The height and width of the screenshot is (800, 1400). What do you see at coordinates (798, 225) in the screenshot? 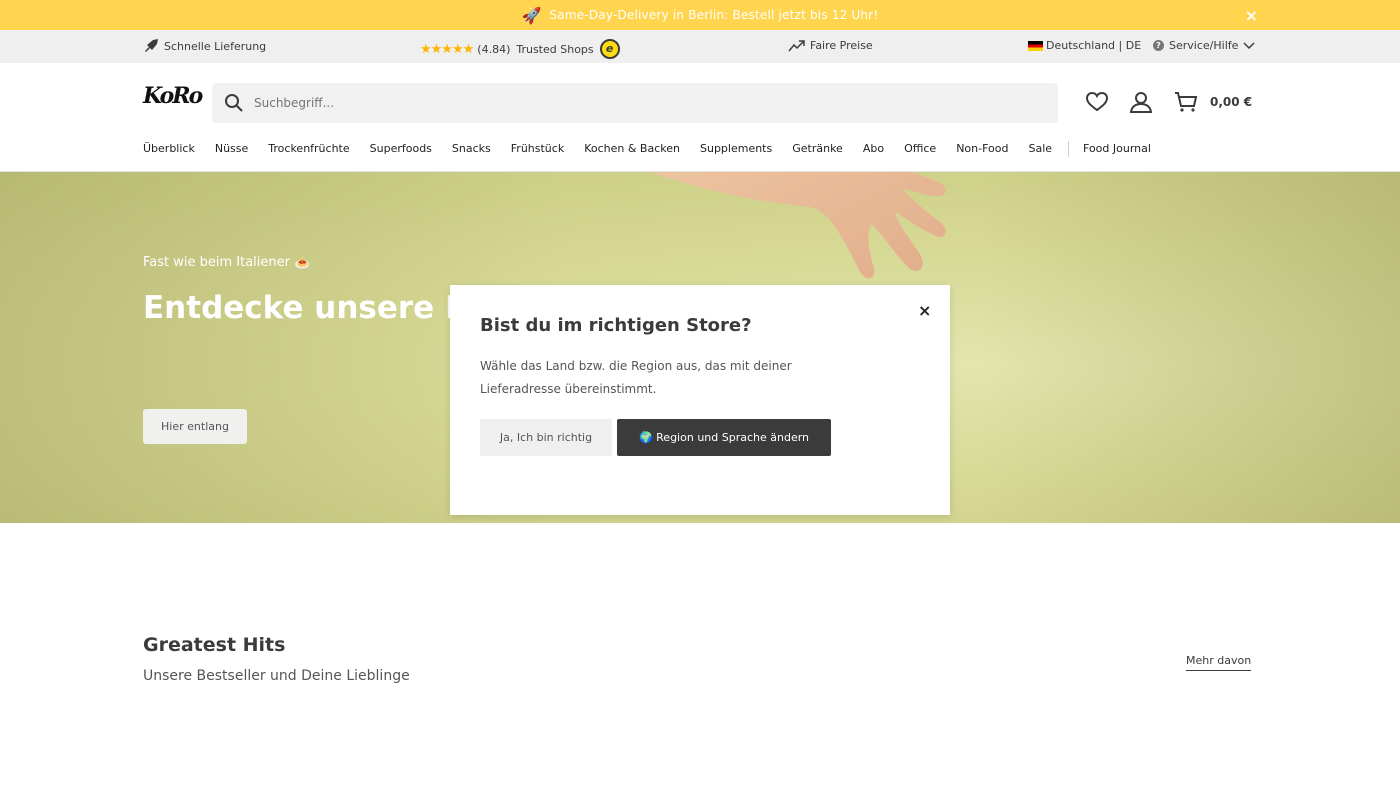
I see `hero-hand-image` at bounding box center [798, 225].